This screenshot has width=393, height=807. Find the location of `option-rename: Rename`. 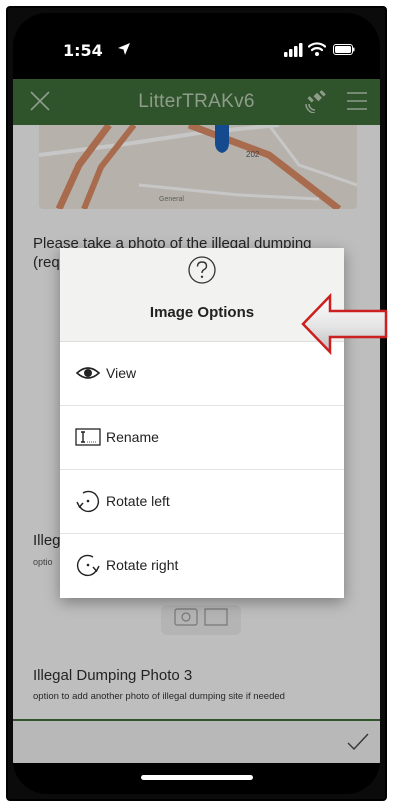

option-rename: Rename is located at coordinates (202, 438).